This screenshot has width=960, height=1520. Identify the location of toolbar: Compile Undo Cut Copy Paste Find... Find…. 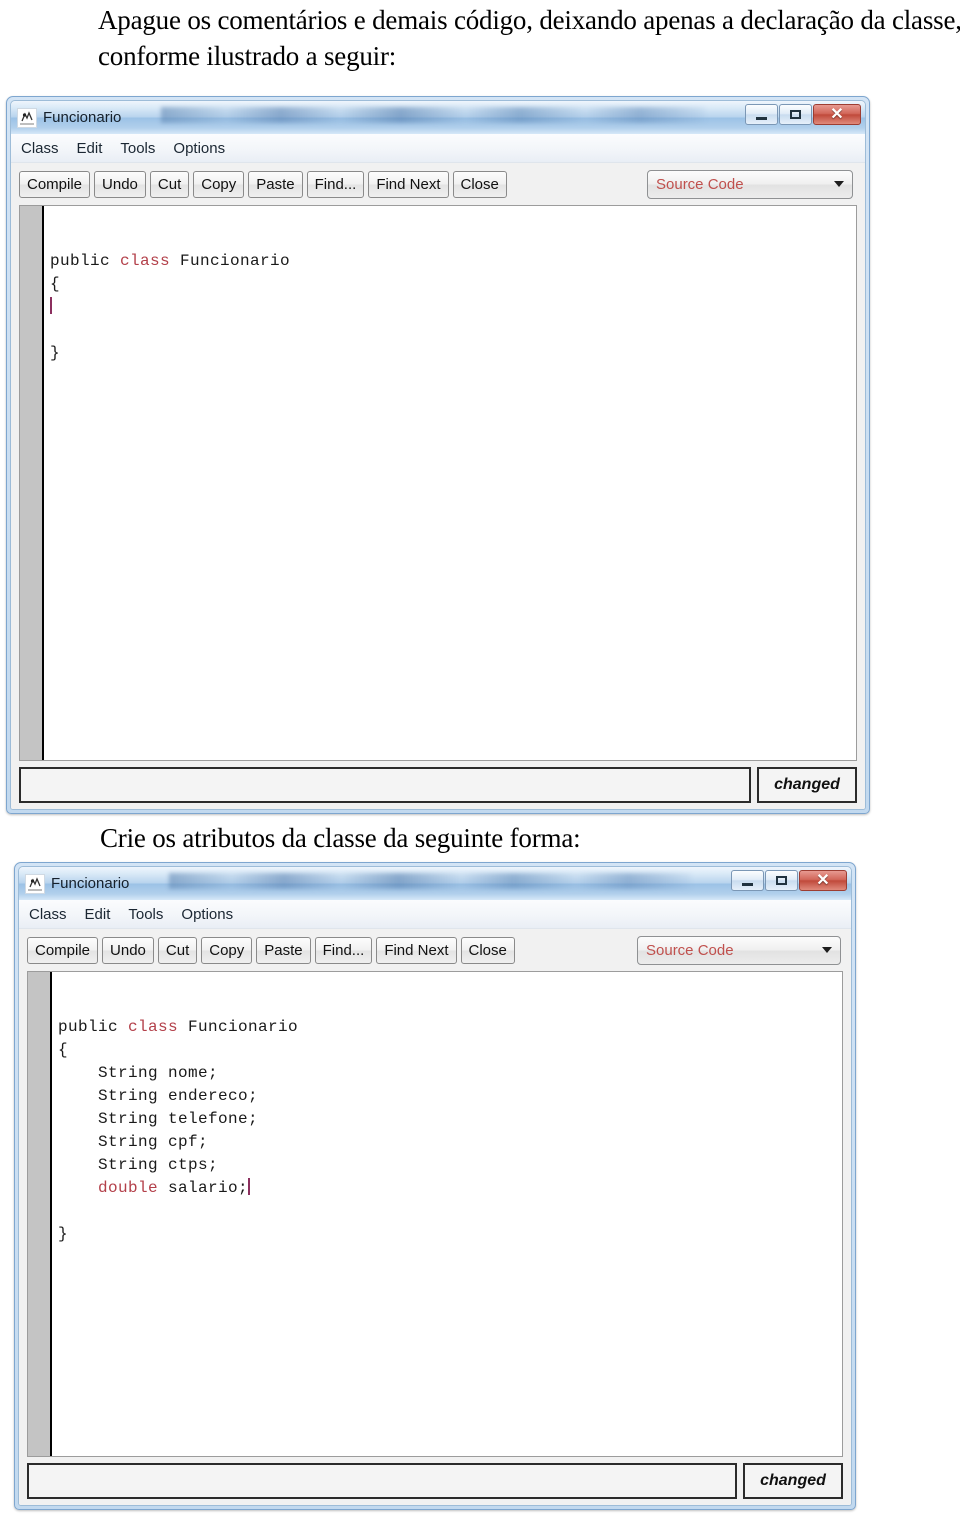
(435, 950).